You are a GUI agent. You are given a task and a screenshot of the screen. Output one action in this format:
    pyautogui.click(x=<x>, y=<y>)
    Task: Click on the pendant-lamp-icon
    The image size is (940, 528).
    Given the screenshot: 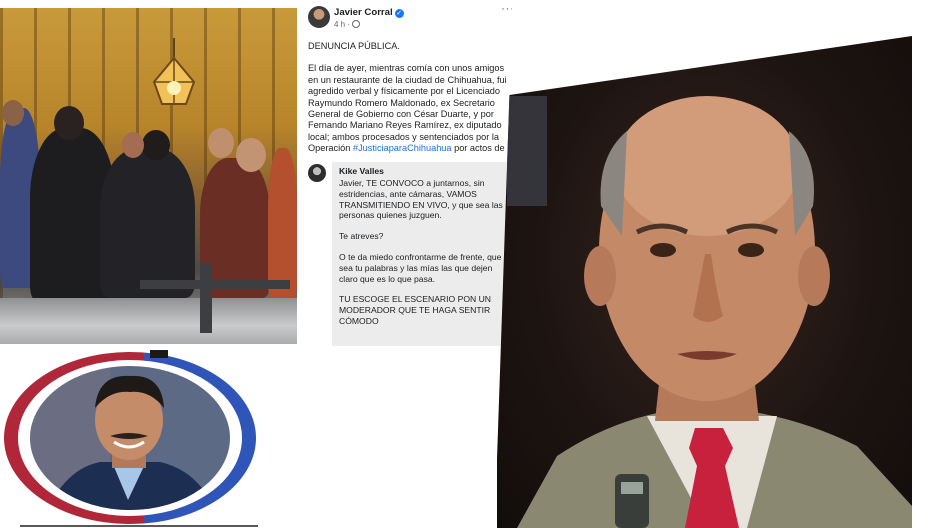 What is the action you would take?
    pyautogui.click(x=174, y=71)
    